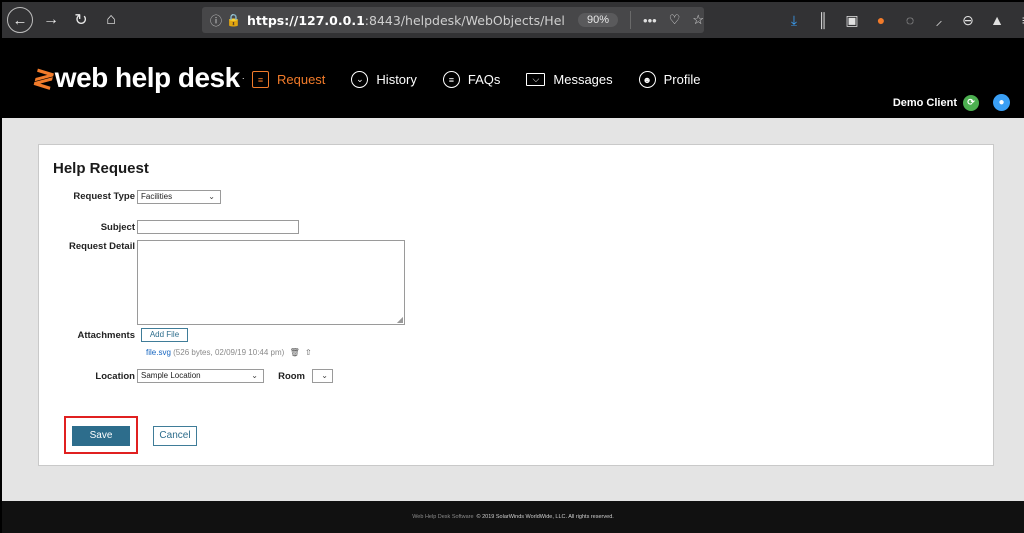 This screenshot has width=1024, height=533. I want to click on page-actions-icon: •••, so click(650, 20).